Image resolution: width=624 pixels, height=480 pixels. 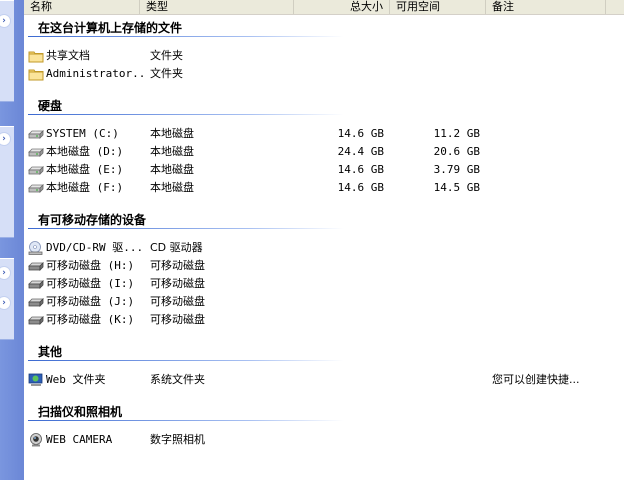 I want to click on item-name: WEB CAMERA, so click(x=79, y=439).